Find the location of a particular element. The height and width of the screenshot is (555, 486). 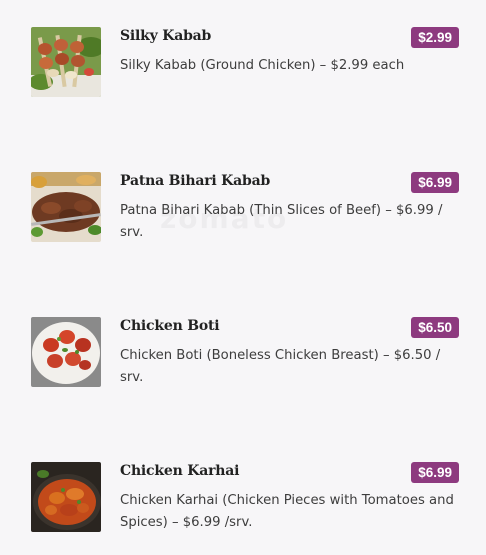

patna-bihari-kabab-image is located at coordinates (66, 207).